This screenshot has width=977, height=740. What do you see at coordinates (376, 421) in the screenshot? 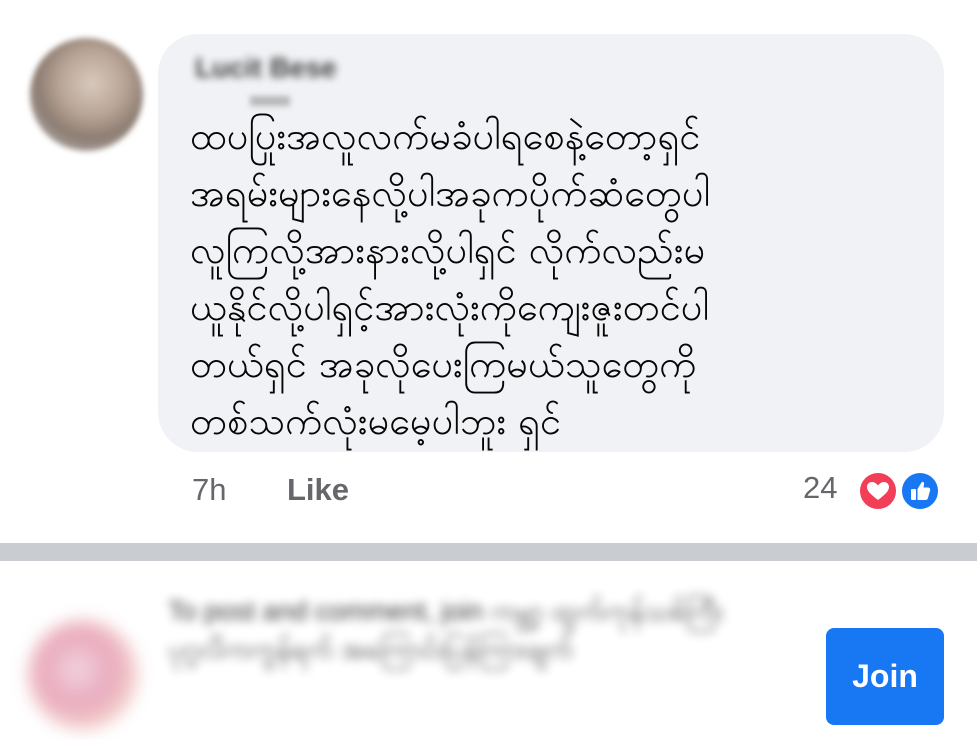
I see `comment-line: တစ်သက်လုံးမမေ့ပါဘူး ရှင်` at bounding box center [376, 421].